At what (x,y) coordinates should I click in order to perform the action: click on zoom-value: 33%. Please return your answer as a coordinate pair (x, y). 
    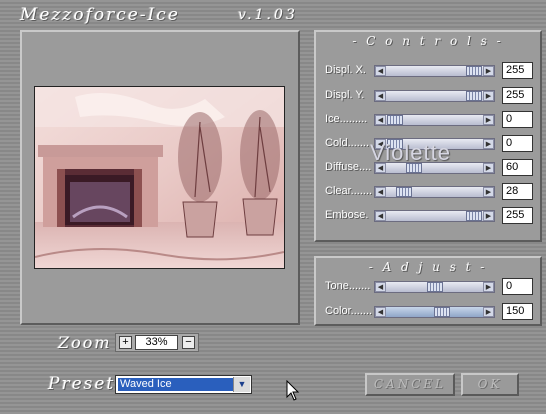
    Looking at the image, I should click on (156, 342).